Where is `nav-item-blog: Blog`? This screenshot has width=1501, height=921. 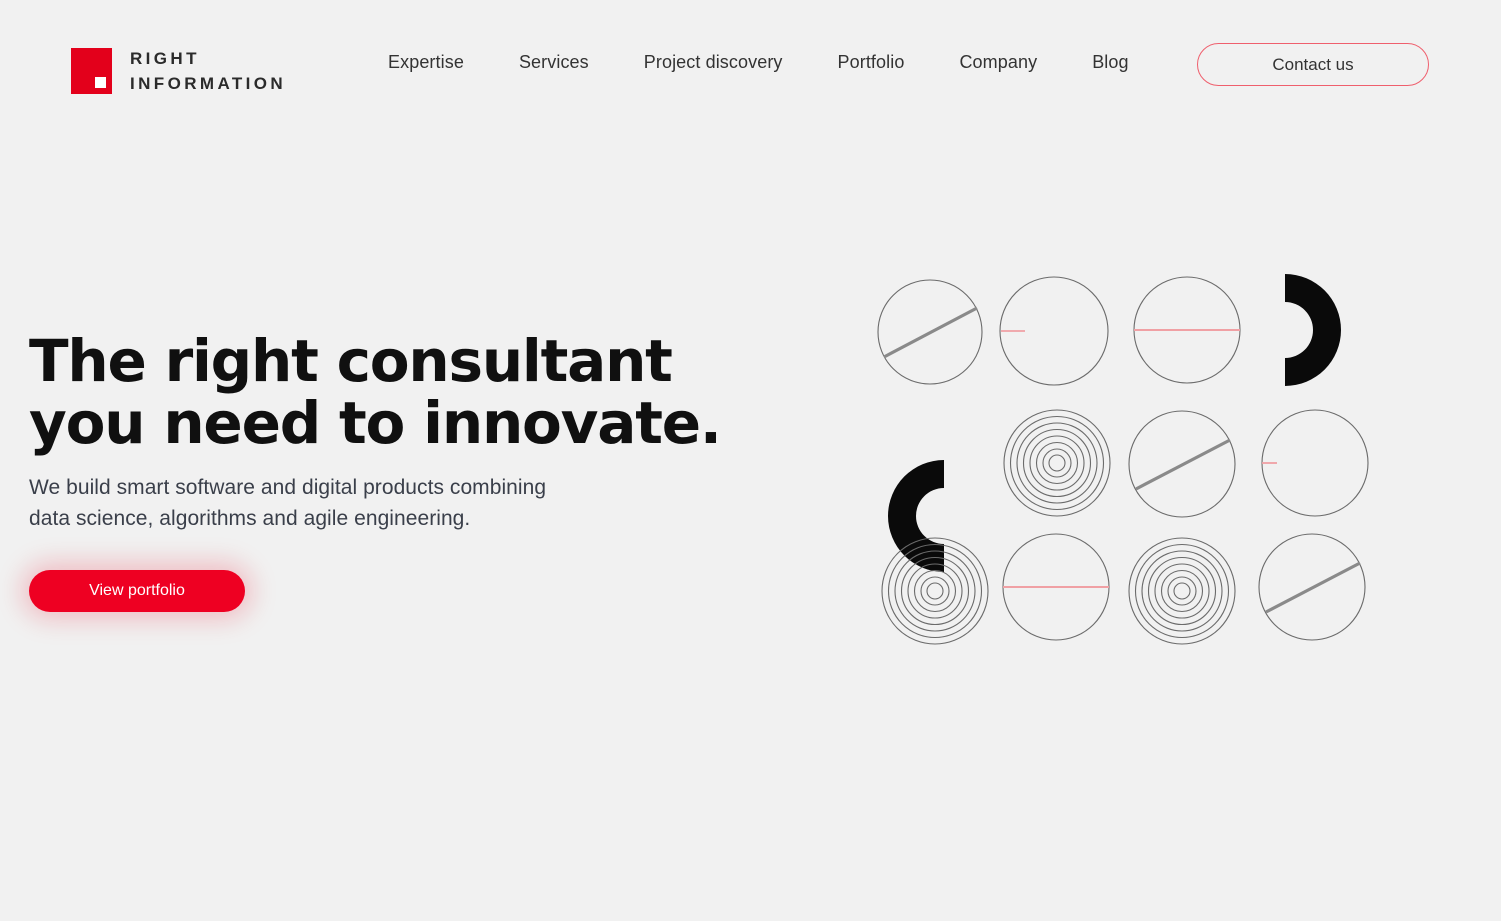 nav-item-blog: Blog is located at coordinates (1110, 62).